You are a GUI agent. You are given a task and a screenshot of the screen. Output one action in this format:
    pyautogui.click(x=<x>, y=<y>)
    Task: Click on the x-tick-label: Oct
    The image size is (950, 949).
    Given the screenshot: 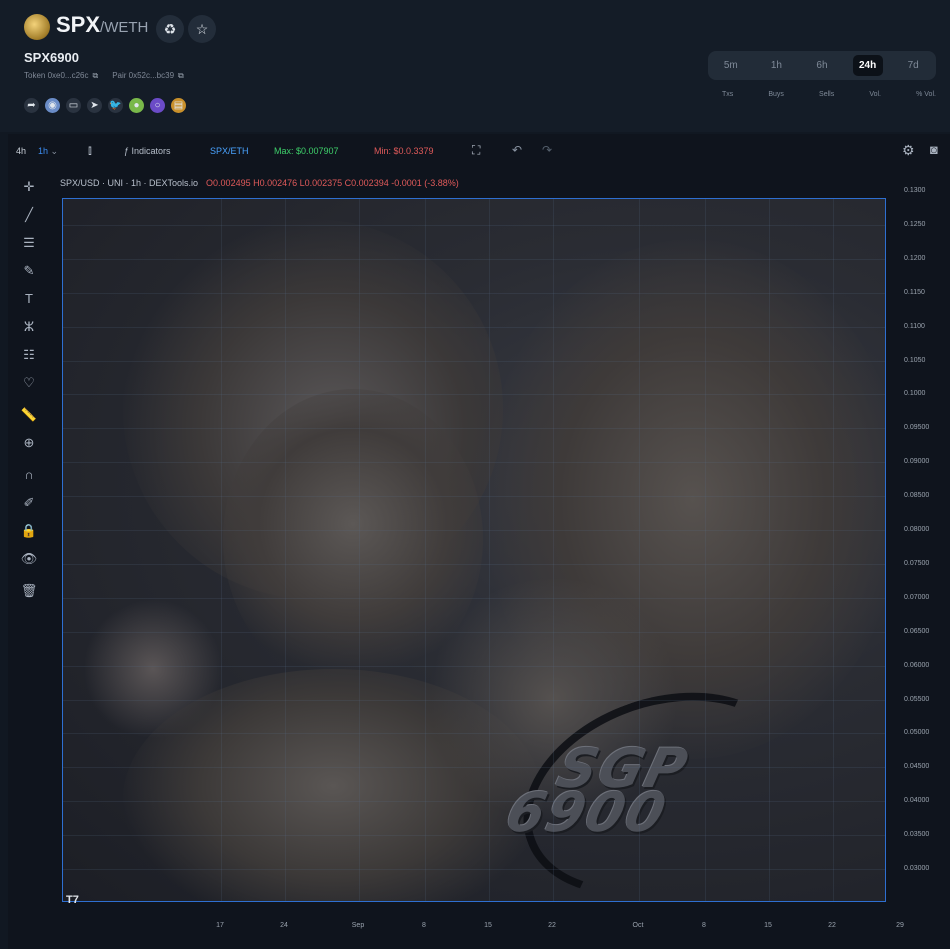 What is the action you would take?
    pyautogui.click(x=638, y=925)
    